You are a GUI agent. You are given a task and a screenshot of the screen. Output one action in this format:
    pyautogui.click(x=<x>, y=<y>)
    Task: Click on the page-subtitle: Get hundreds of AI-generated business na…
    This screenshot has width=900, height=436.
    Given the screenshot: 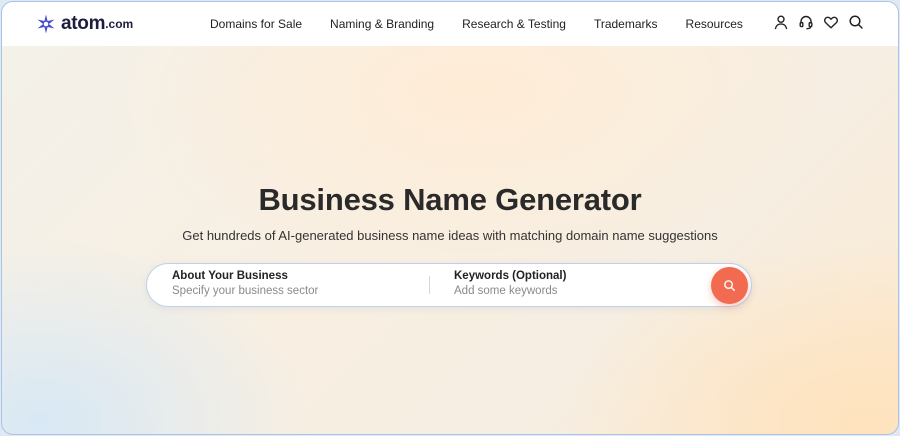 What is the action you would take?
    pyautogui.click(x=450, y=235)
    